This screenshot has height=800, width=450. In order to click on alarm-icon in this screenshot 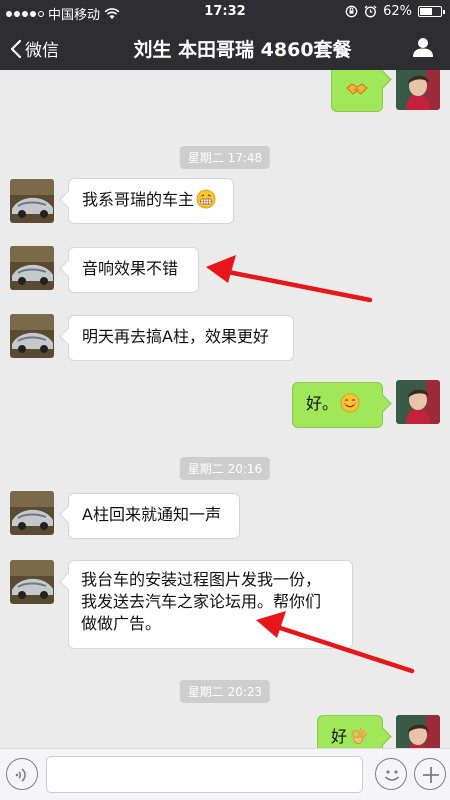, I will do `click(370, 11)`.